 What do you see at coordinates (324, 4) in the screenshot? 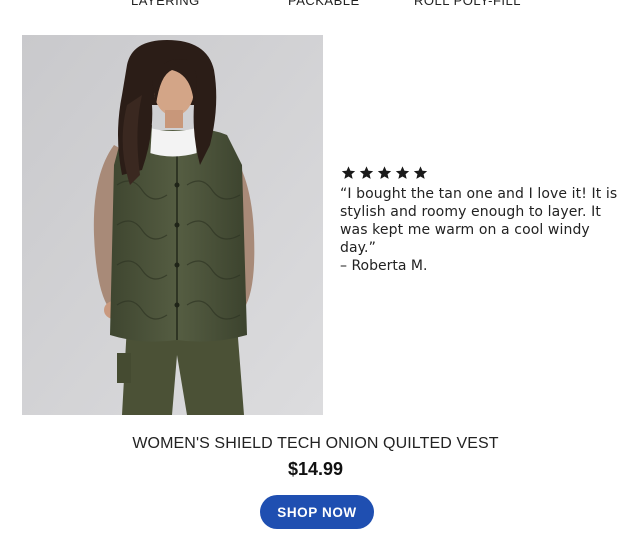
I see `feature-packable: PACKABLE` at bounding box center [324, 4].